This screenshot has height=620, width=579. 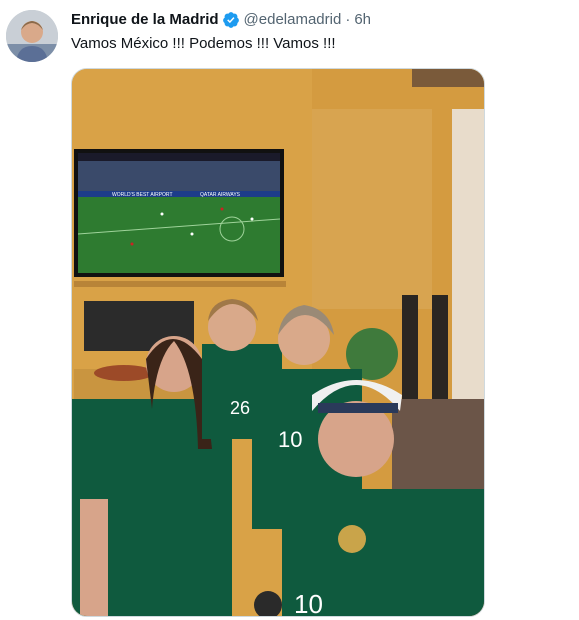 I want to click on tweet-text: Vamos México !!! Podemos !!! Vamos !!!, so click(x=203, y=43).